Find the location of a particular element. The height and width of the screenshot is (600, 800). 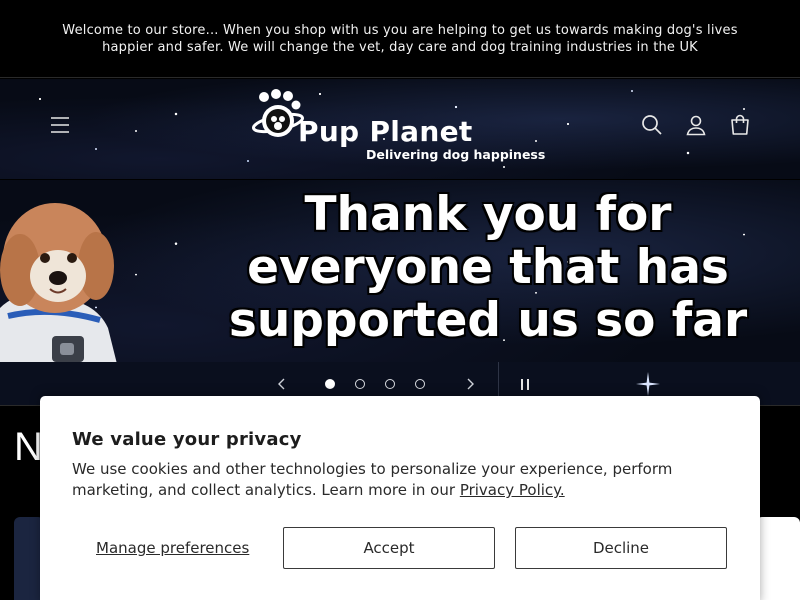

decline-button: Decline is located at coordinates (621, 548).